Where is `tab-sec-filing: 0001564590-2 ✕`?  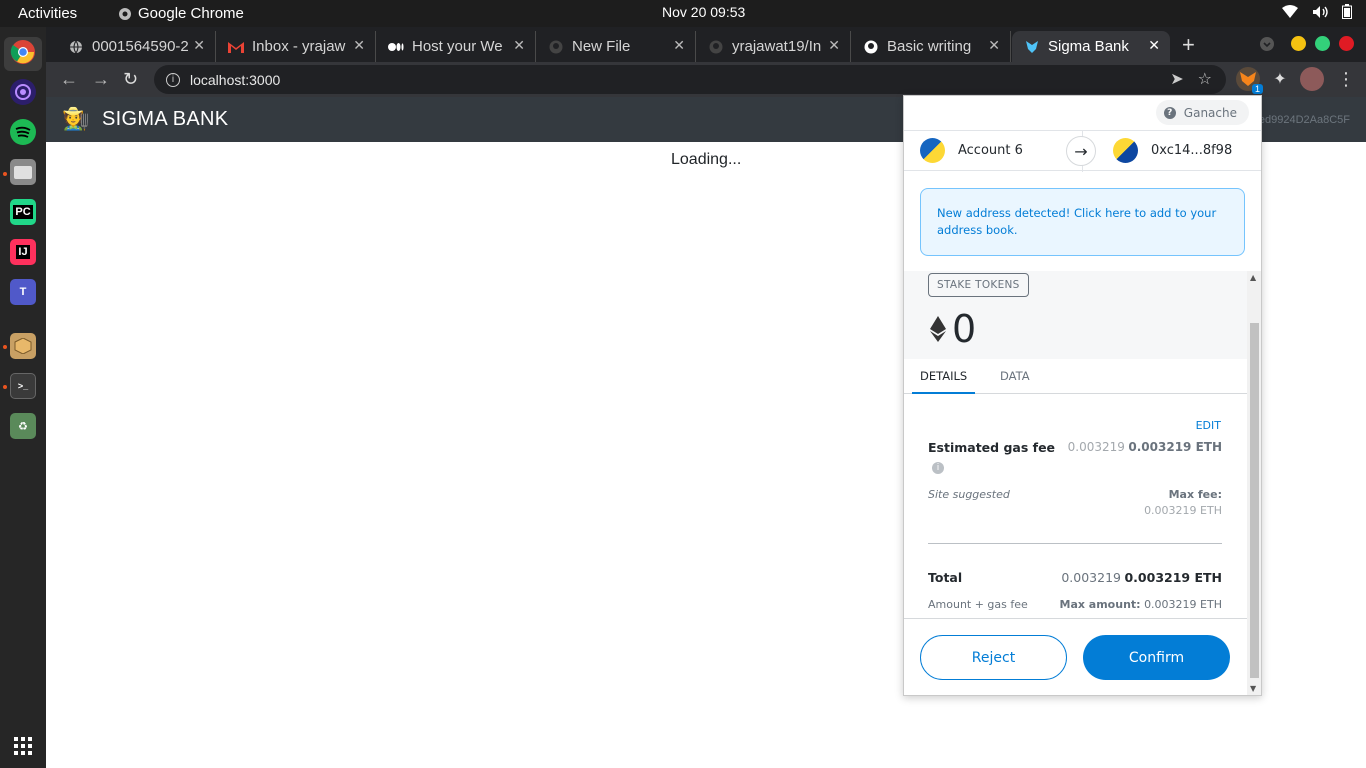
tab-sec-filing: 0001564590-2 ✕ is located at coordinates (136, 46).